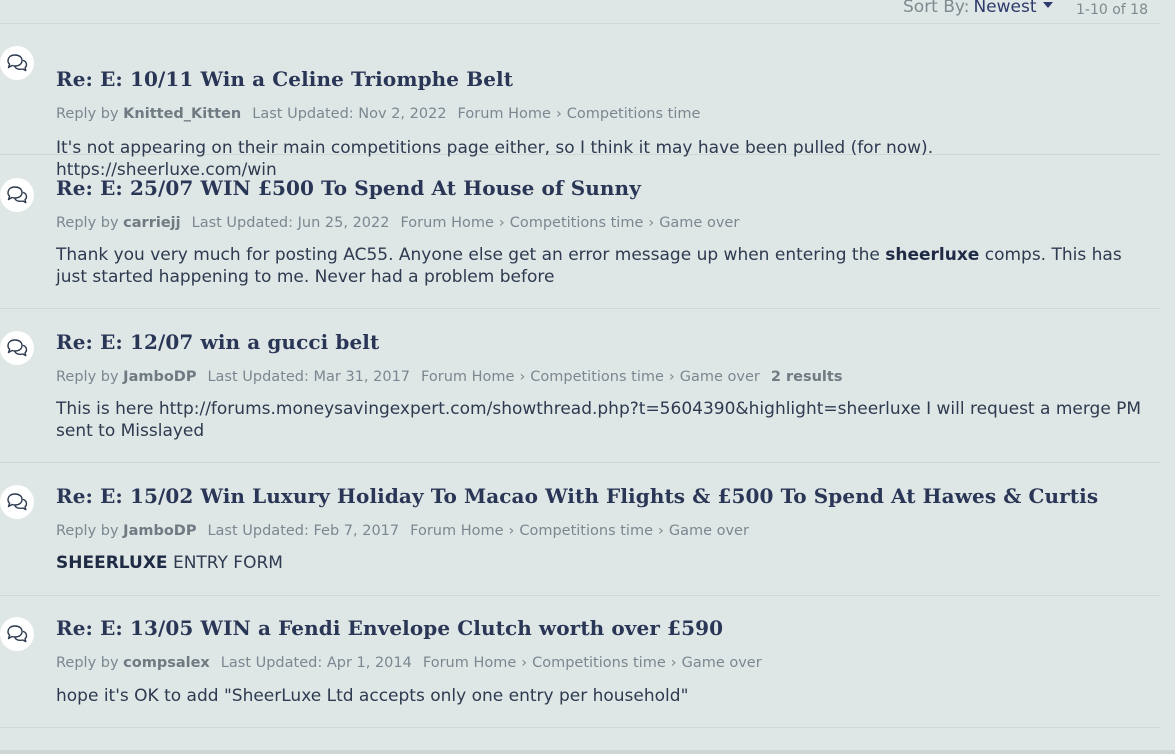 The image size is (1175, 754). Describe the element at coordinates (303, 531) in the screenshot. I see `last-updated: Last Updated: Feb 7, 2017` at that location.